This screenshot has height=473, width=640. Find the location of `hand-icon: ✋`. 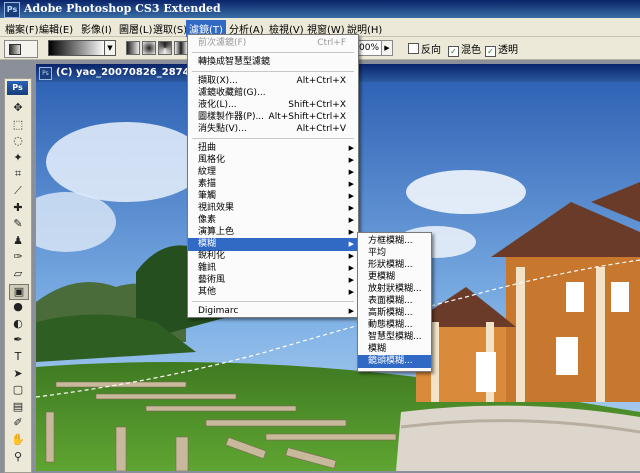

hand-icon: ✋ is located at coordinates (18, 440).